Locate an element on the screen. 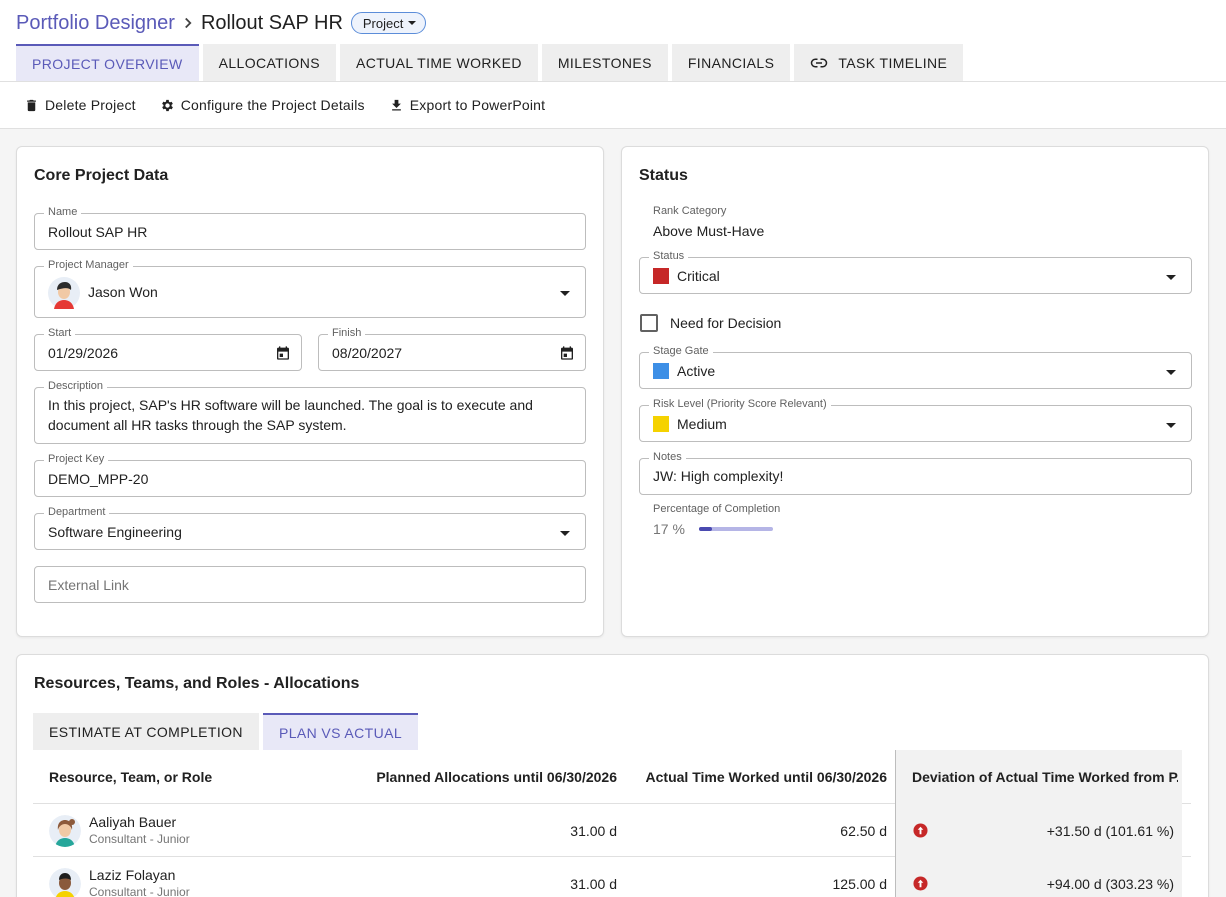 The height and width of the screenshot is (897, 1226). status-title: Status is located at coordinates (663, 175).